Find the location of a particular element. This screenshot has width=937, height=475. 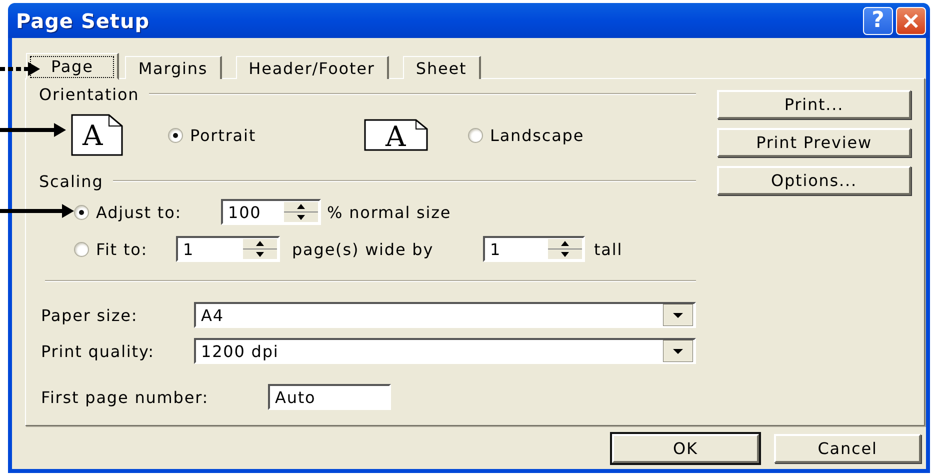

tab: Sheet is located at coordinates (441, 67).